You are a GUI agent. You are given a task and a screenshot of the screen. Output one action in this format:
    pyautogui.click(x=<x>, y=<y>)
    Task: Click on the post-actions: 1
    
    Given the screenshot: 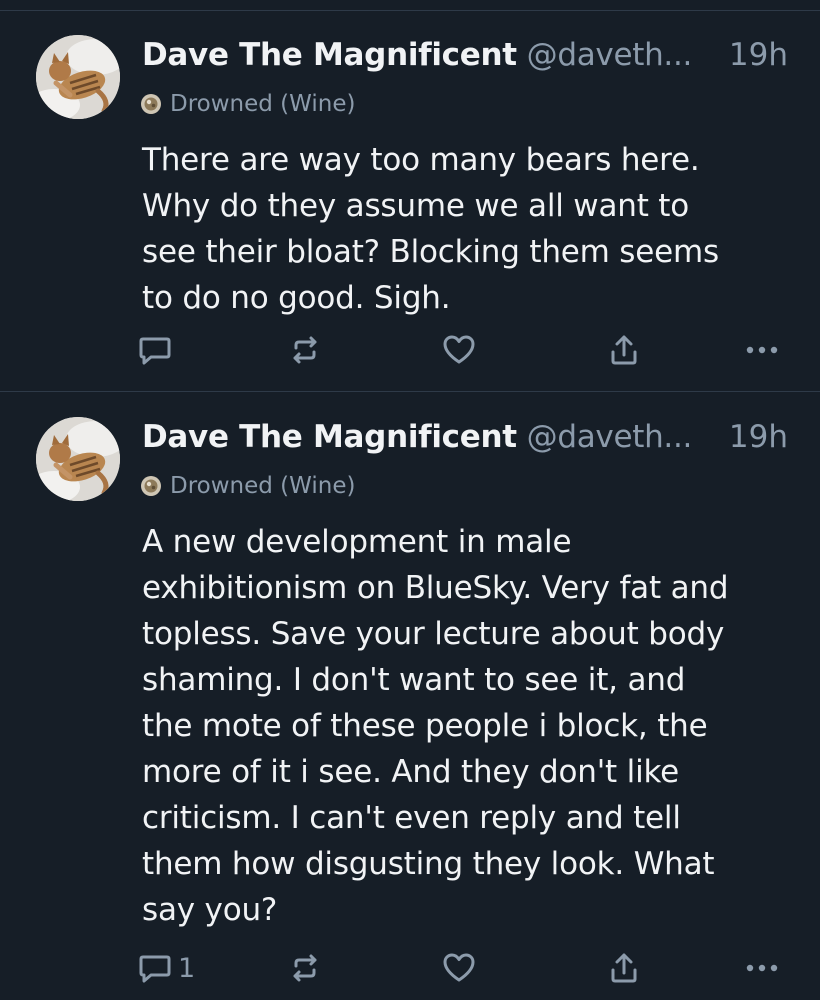 What is the action you would take?
    pyautogui.click(x=410, y=968)
    